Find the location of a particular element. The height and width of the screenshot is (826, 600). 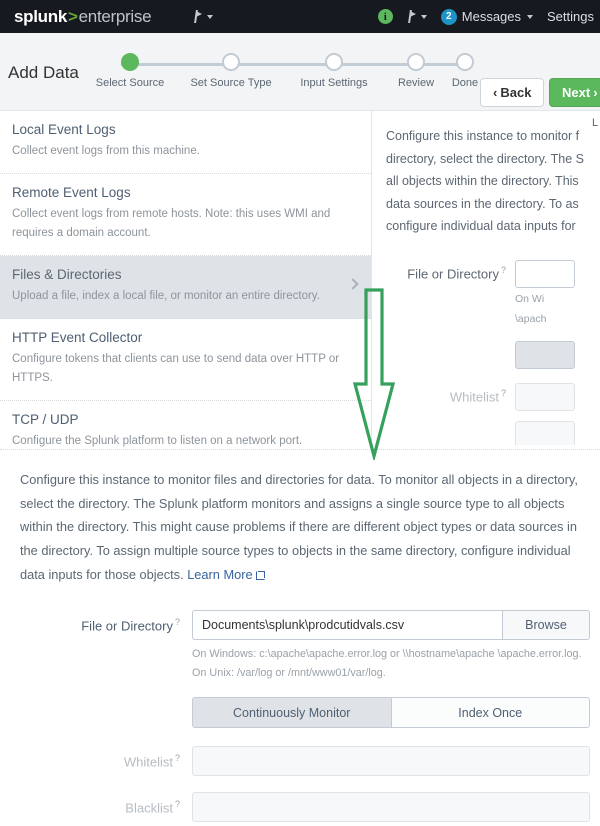

messages-count-badge: 2 is located at coordinates (448, 16).